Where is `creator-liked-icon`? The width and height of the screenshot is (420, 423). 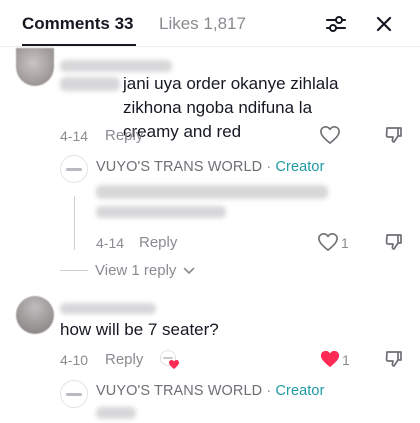
creator-liked-icon is located at coordinates (170, 360).